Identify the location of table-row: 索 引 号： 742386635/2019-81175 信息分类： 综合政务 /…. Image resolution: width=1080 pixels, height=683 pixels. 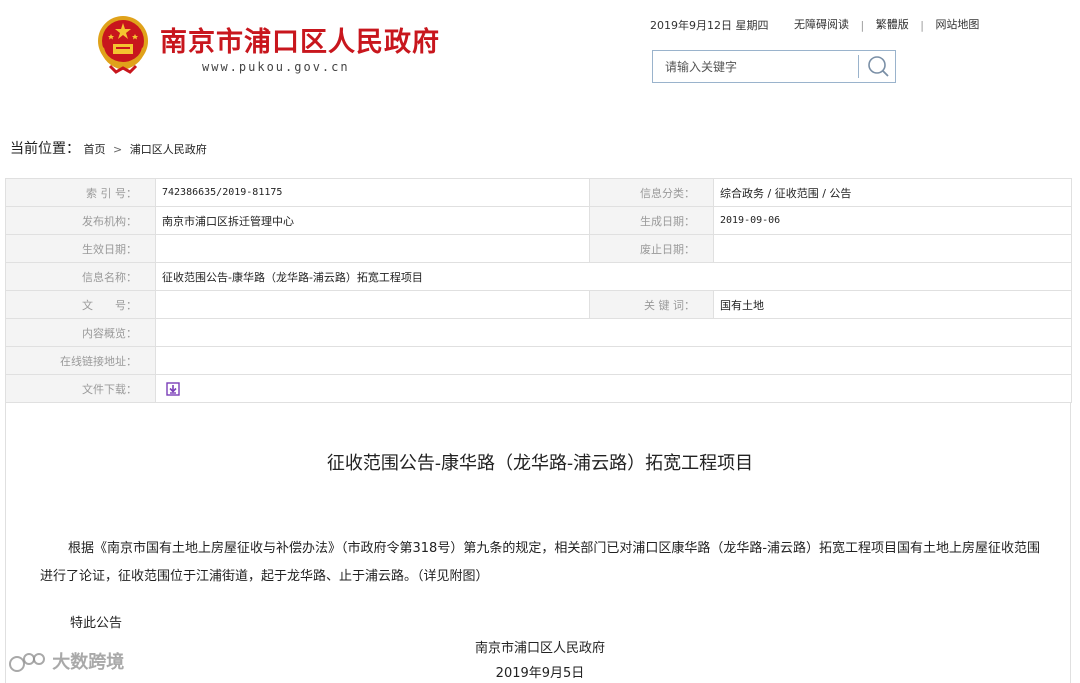
(538, 192).